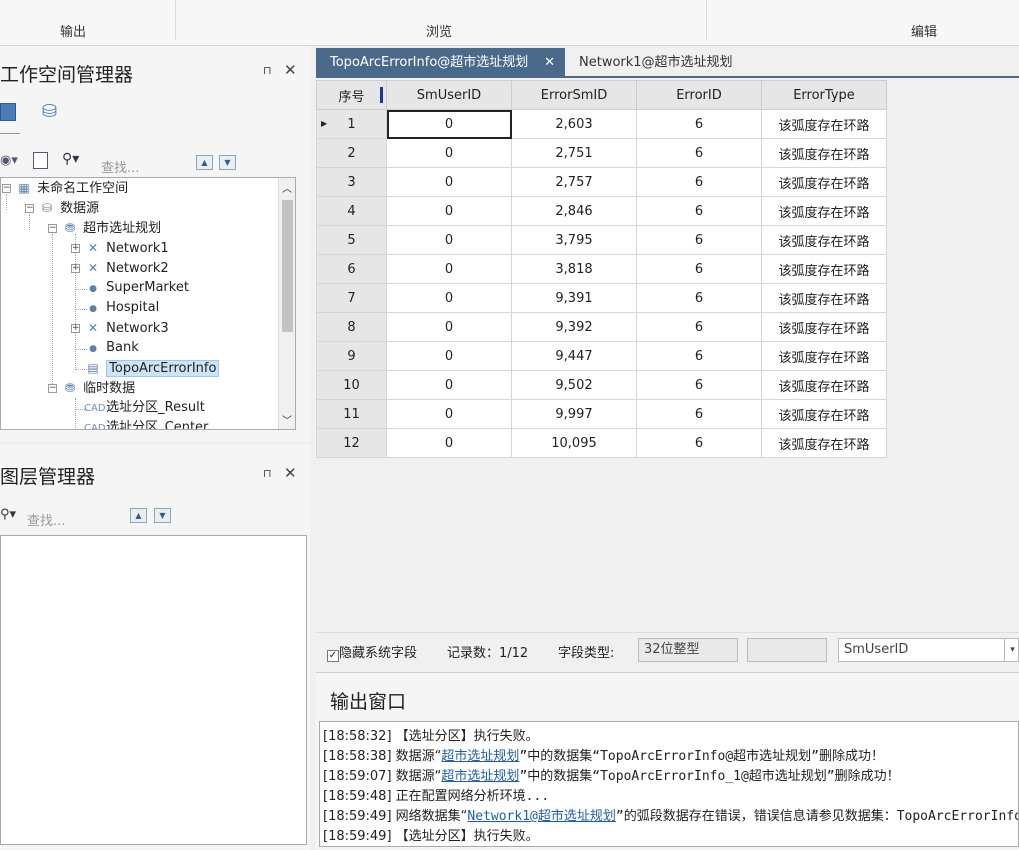 The width and height of the screenshot is (1019, 850). I want to click on tree-node-supermarket: ● SuperMarket, so click(136, 288).